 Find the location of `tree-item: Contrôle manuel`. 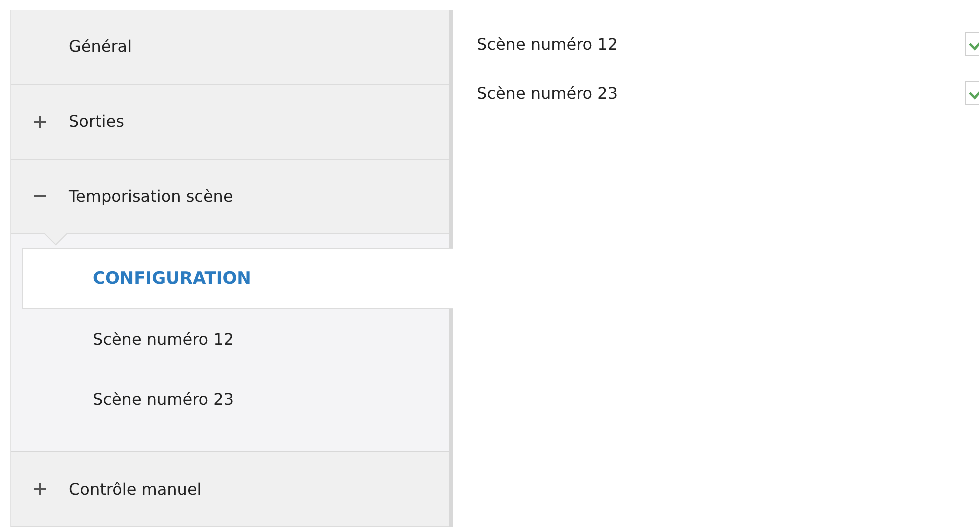

tree-item: Contrôle manuel is located at coordinates (230, 489).